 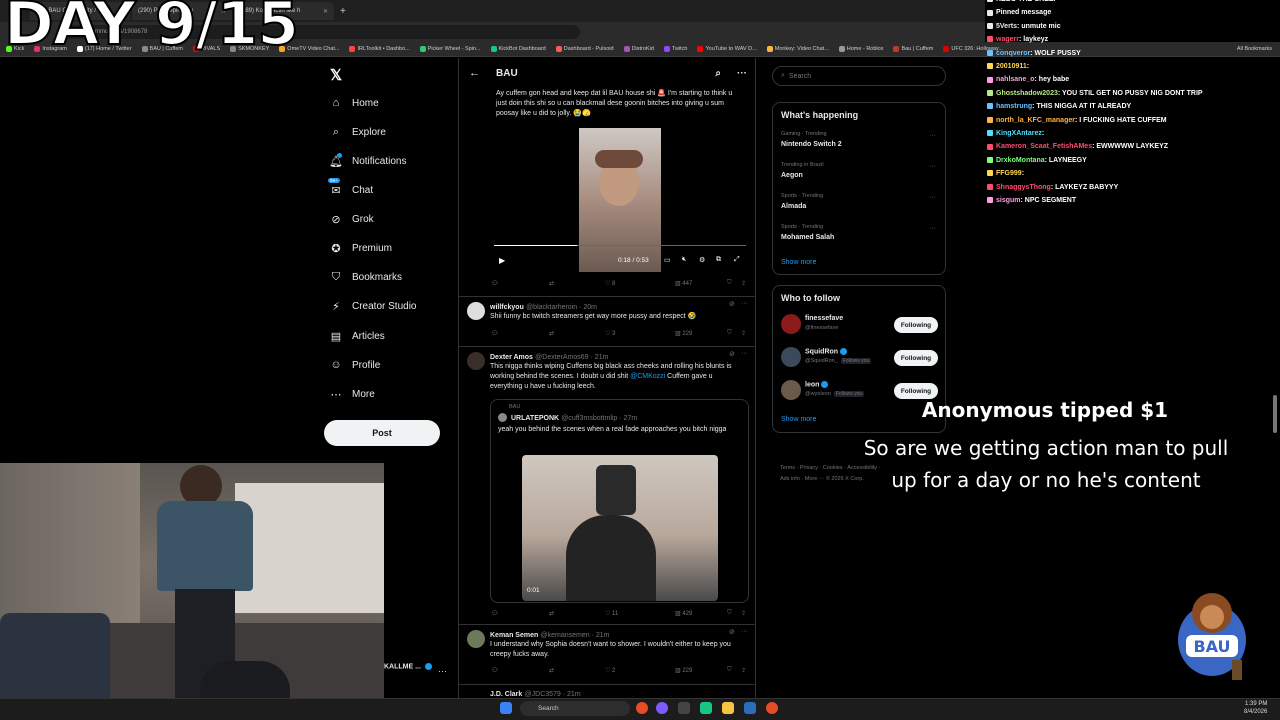 What do you see at coordinates (1009, 173) in the screenshot?
I see `chat-username: FFG999` at bounding box center [1009, 173].